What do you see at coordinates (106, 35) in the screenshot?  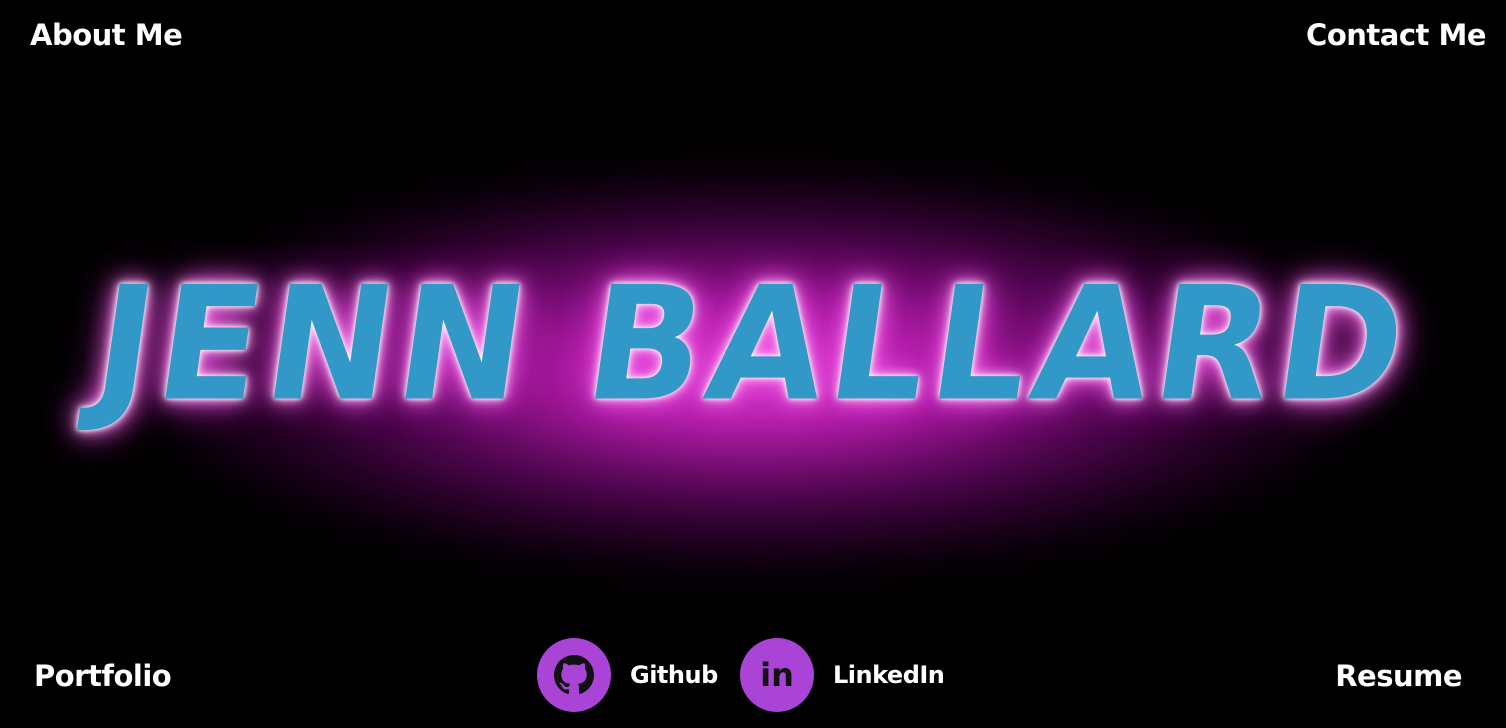 I see `nav-about-me-link: About Me` at bounding box center [106, 35].